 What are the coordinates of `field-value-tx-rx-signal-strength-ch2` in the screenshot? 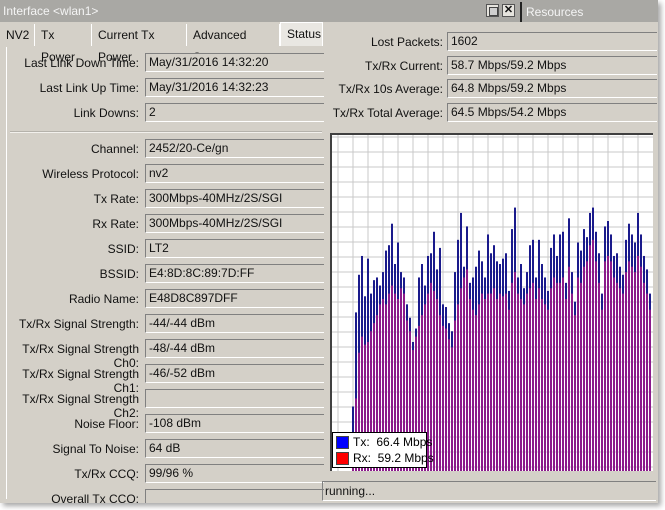 It's located at (234, 398).